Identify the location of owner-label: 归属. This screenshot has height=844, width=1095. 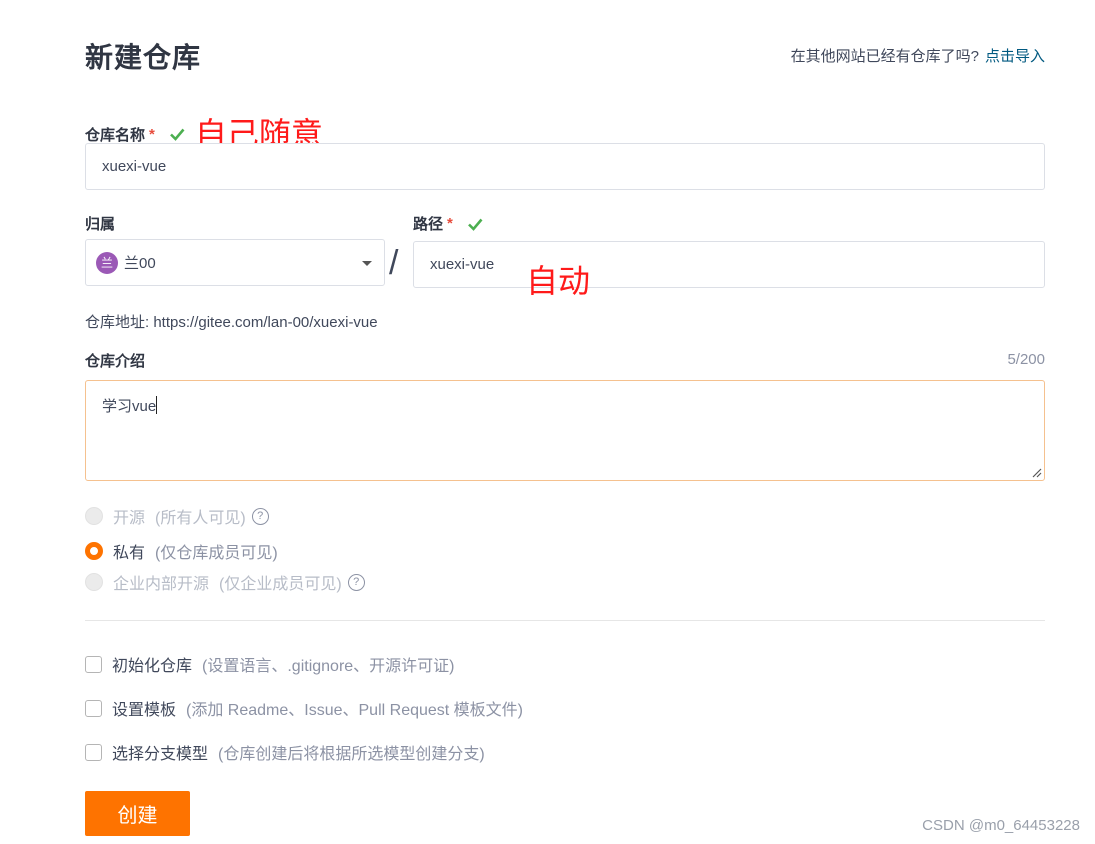
(100, 224).